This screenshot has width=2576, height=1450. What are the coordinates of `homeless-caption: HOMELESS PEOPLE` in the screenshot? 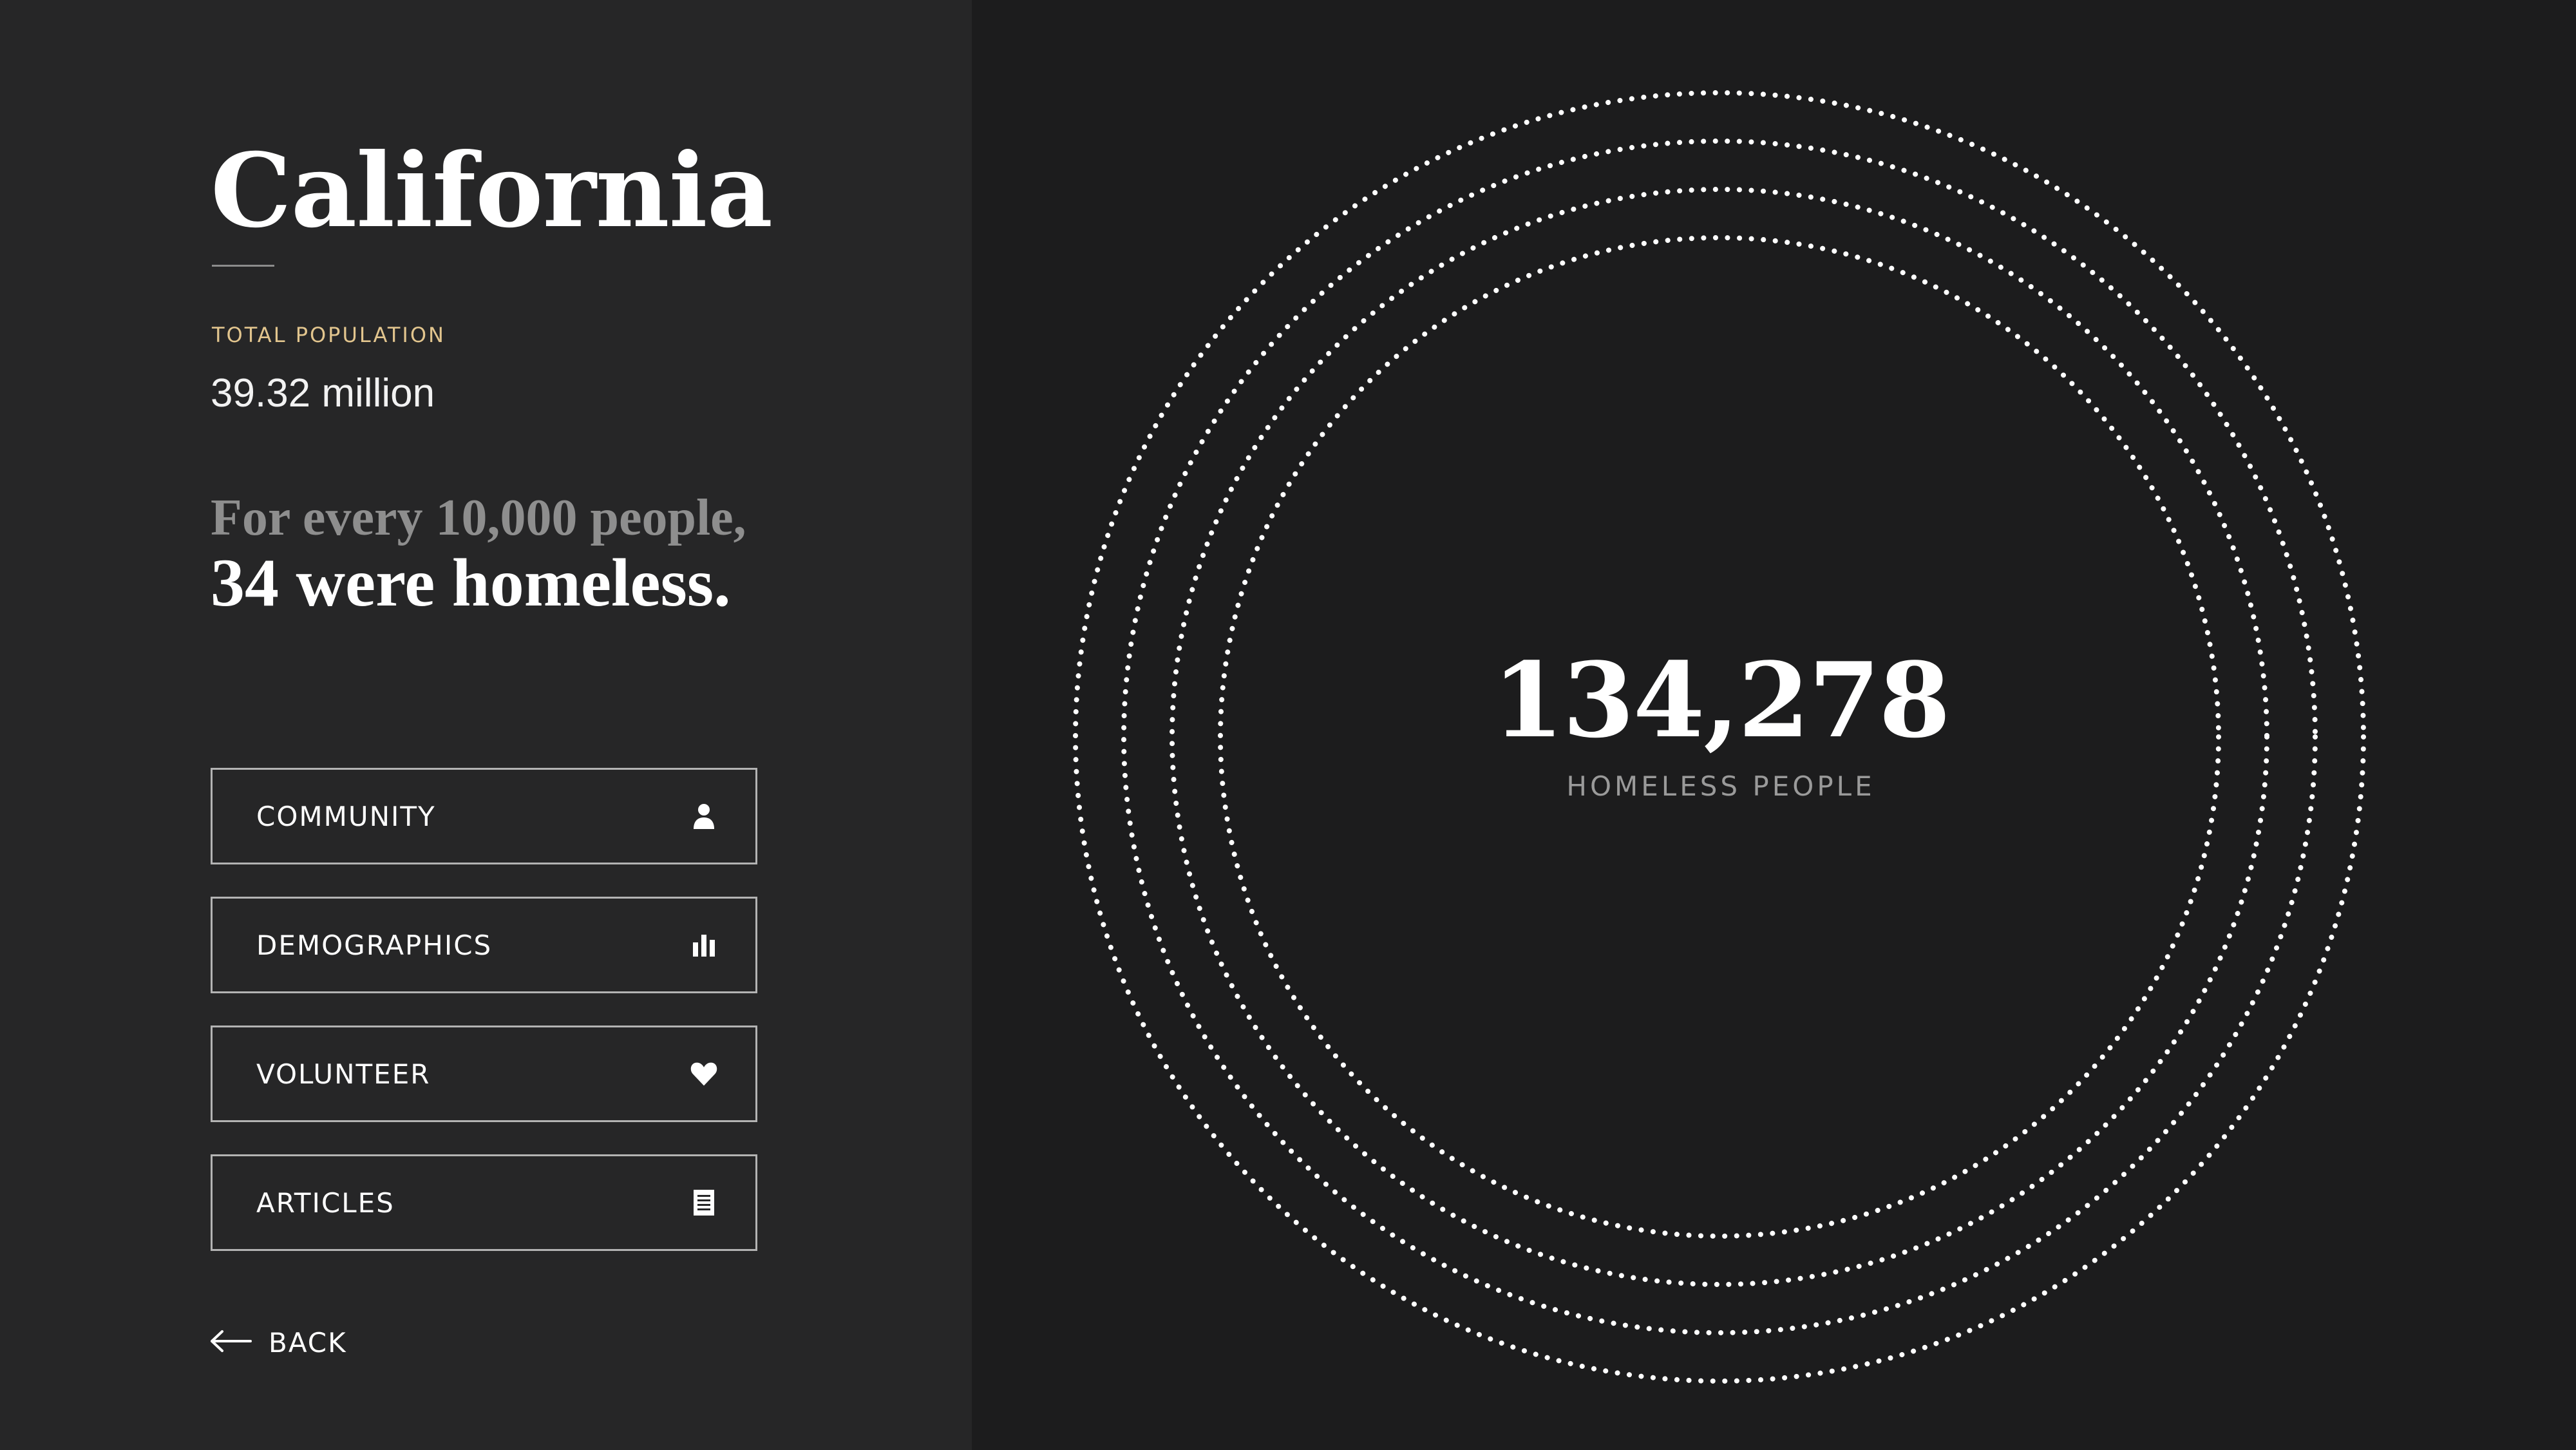 It's located at (1721, 786).